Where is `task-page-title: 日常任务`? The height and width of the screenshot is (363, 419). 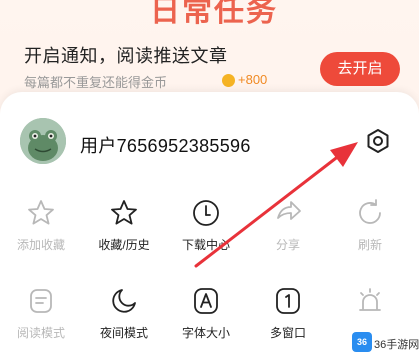 task-page-title: 日常任务 is located at coordinates (214, 14).